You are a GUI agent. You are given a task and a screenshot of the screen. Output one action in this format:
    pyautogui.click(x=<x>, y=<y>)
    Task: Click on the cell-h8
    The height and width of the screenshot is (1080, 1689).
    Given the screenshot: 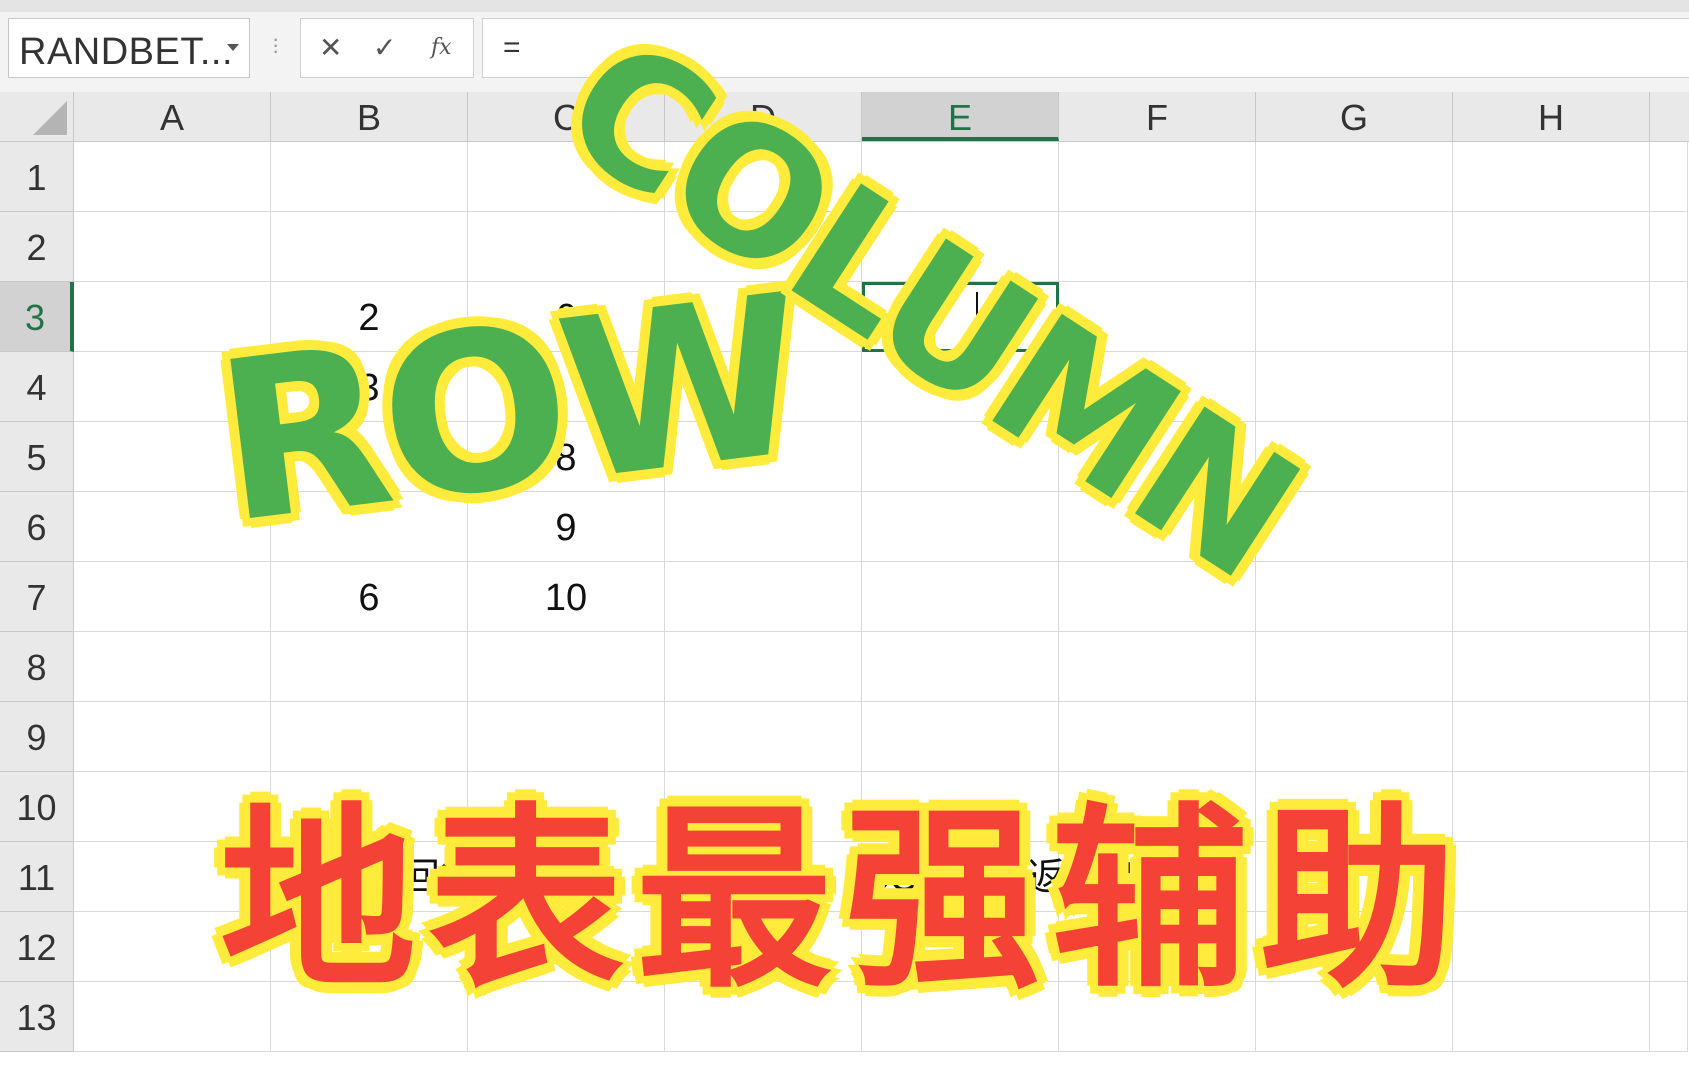 What is the action you would take?
    pyautogui.click(x=1551, y=667)
    